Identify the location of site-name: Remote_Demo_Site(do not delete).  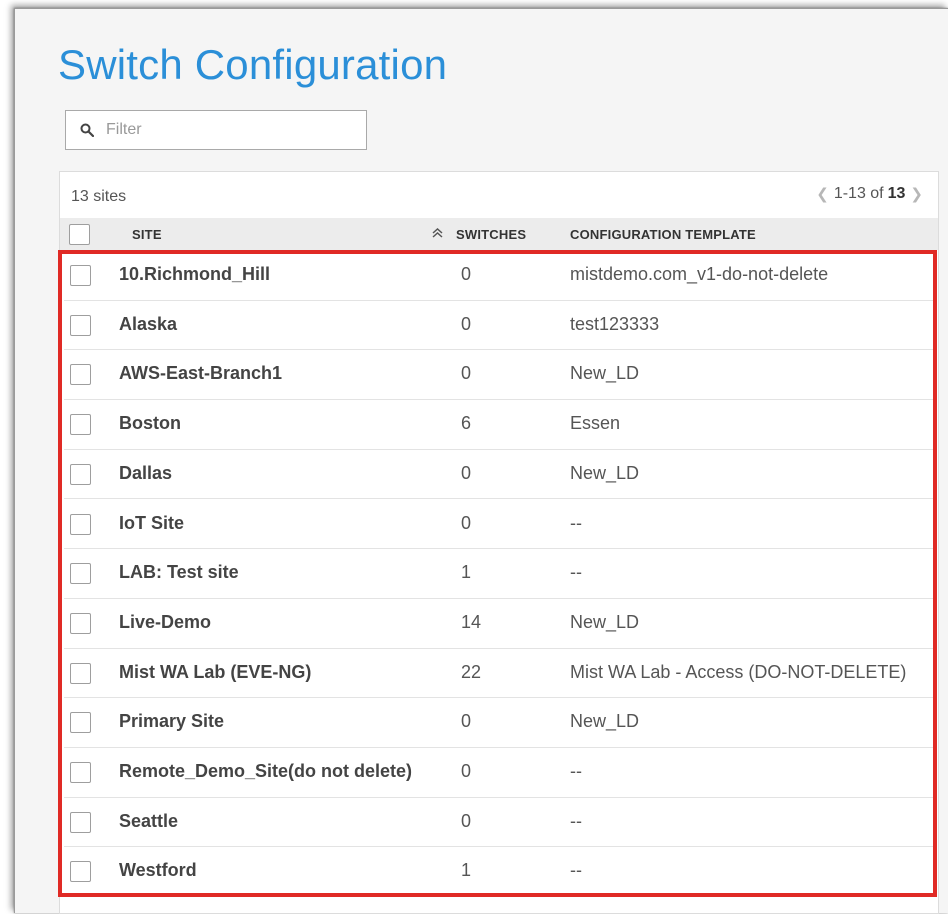
(265, 771).